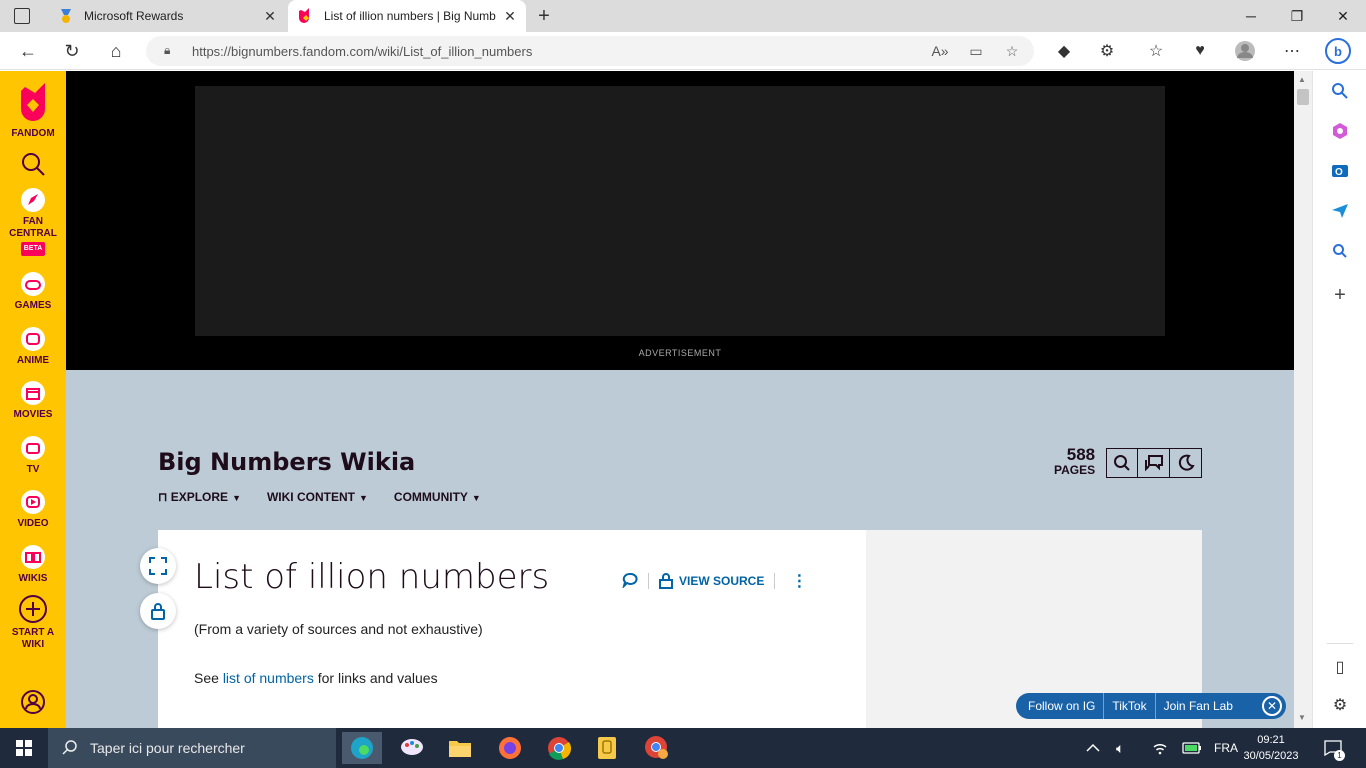  Describe the element at coordinates (630, 581) in the screenshot. I see `talk-bubble-icon` at that location.